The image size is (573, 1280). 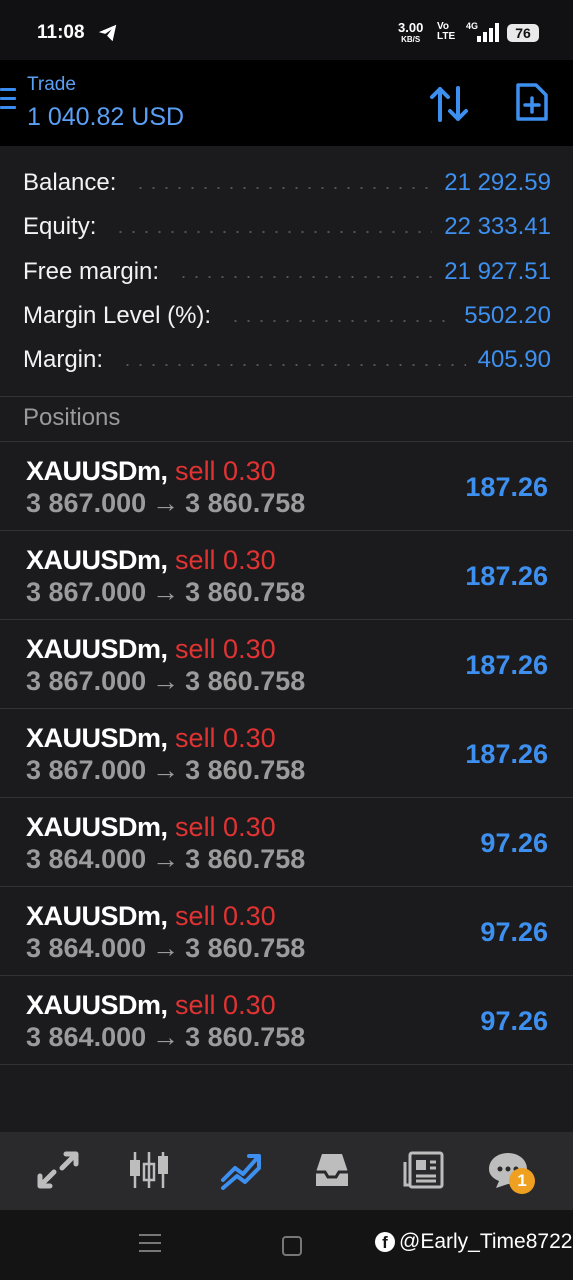 What do you see at coordinates (286, 396) in the screenshot?
I see `divider` at bounding box center [286, 396].